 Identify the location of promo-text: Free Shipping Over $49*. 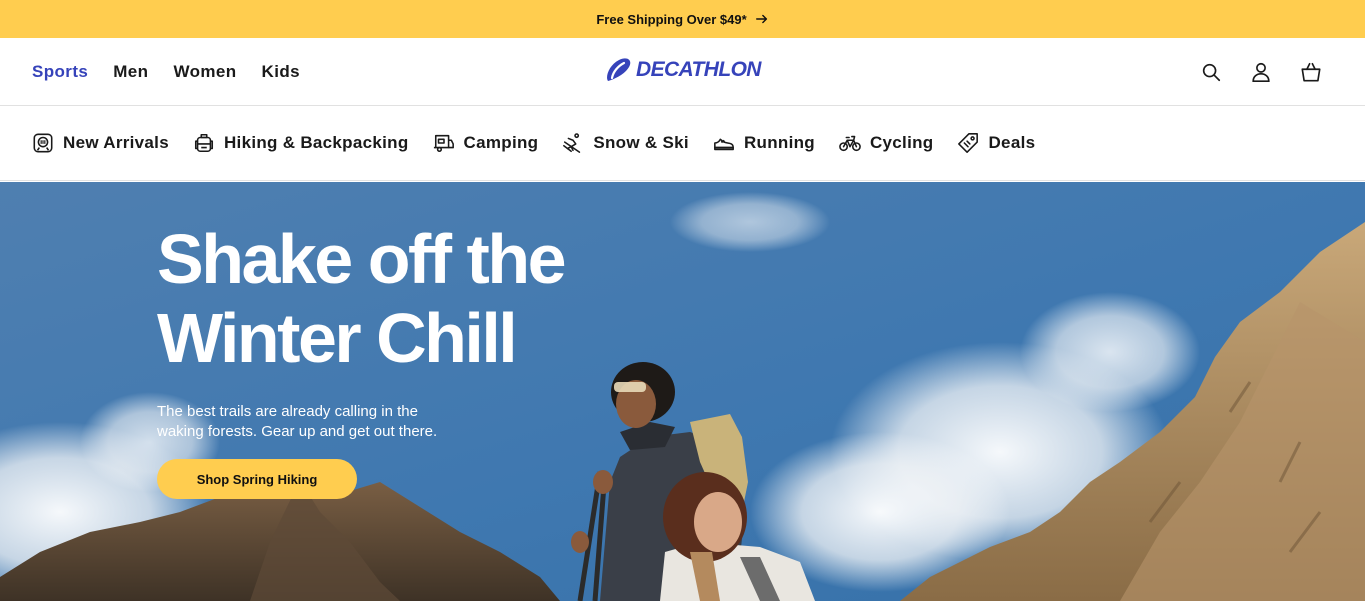
(671, 19).